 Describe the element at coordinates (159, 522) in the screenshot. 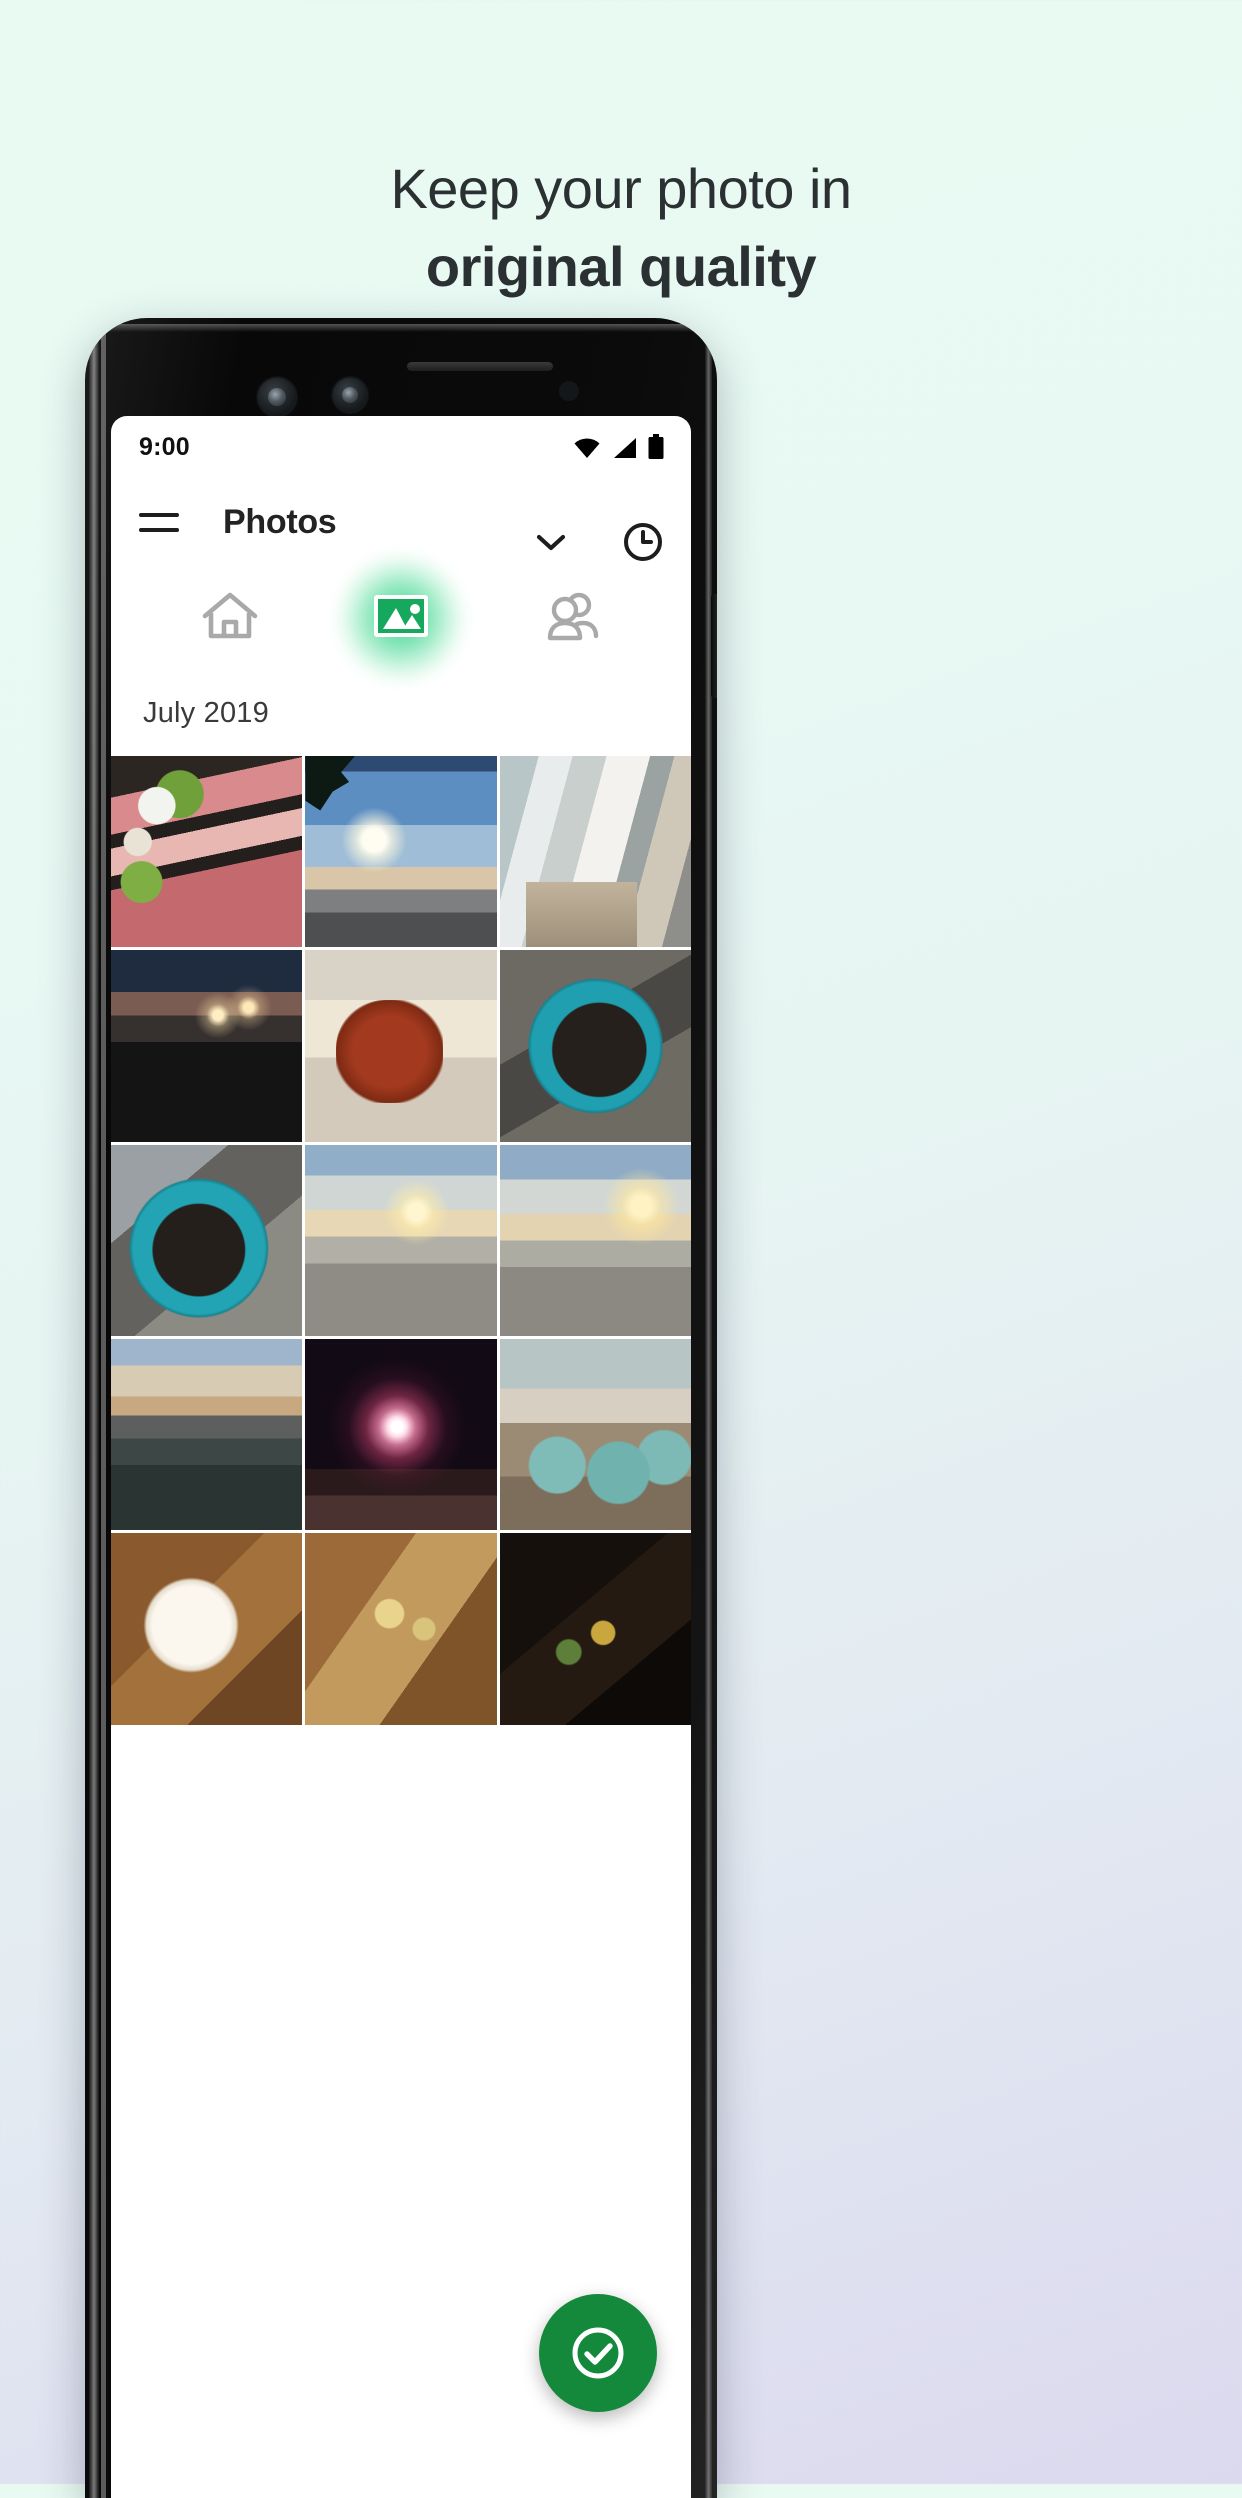

I see `hamburger-menu-icon` at that location.